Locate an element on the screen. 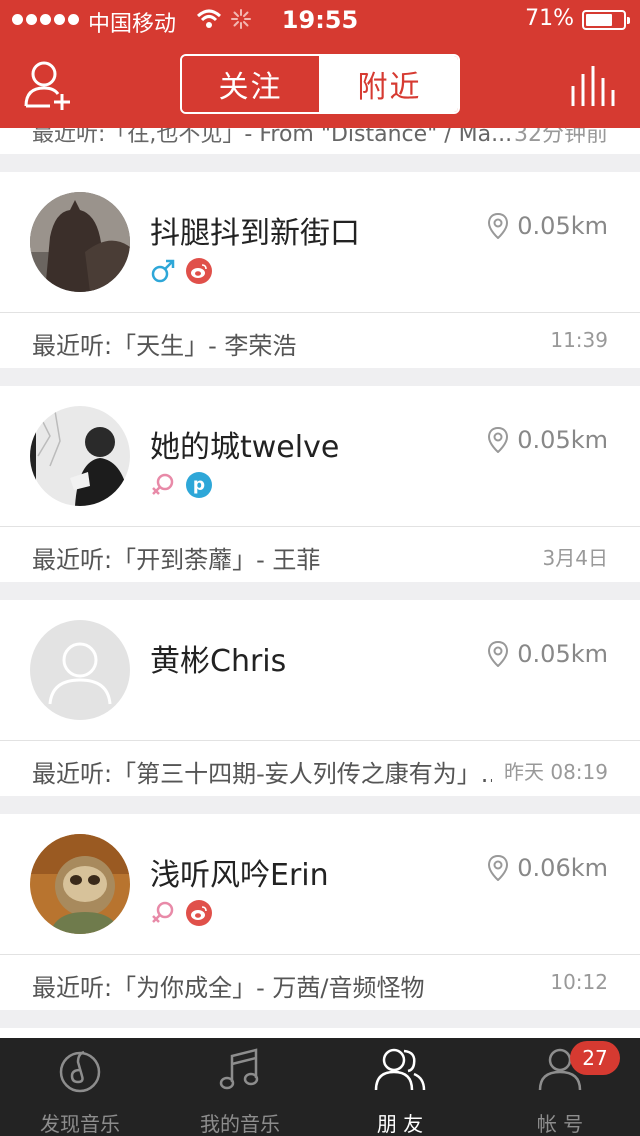 This screenshot has width=640, height=1136. user-card-partial is located at coordinates (320, 1033).